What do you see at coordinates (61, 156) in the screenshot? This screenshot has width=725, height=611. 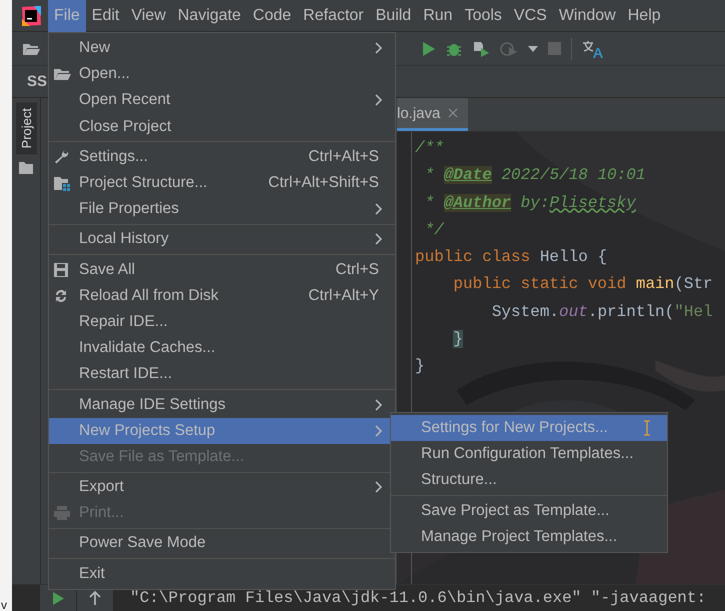 I see `wrench-icon` at bounding box center [61, 156].